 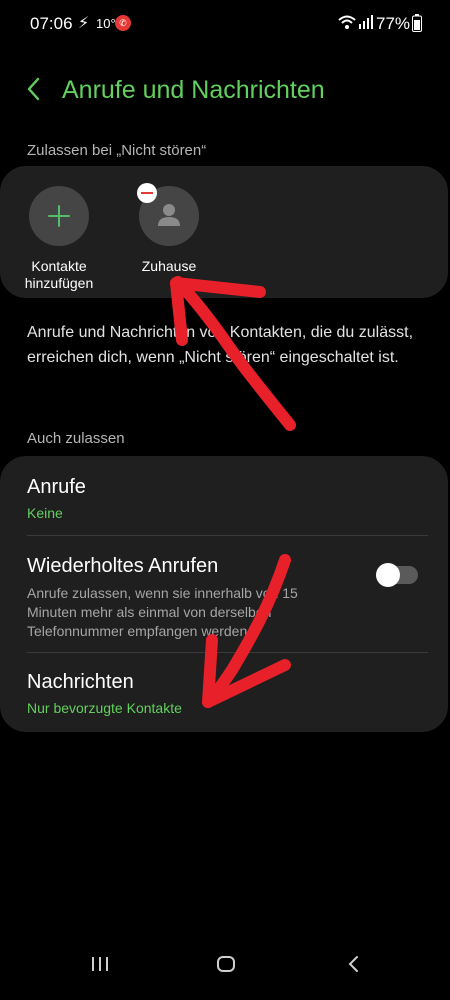 I want to click on contact-zuhause: Zuhause, so click(x=169, y=229).